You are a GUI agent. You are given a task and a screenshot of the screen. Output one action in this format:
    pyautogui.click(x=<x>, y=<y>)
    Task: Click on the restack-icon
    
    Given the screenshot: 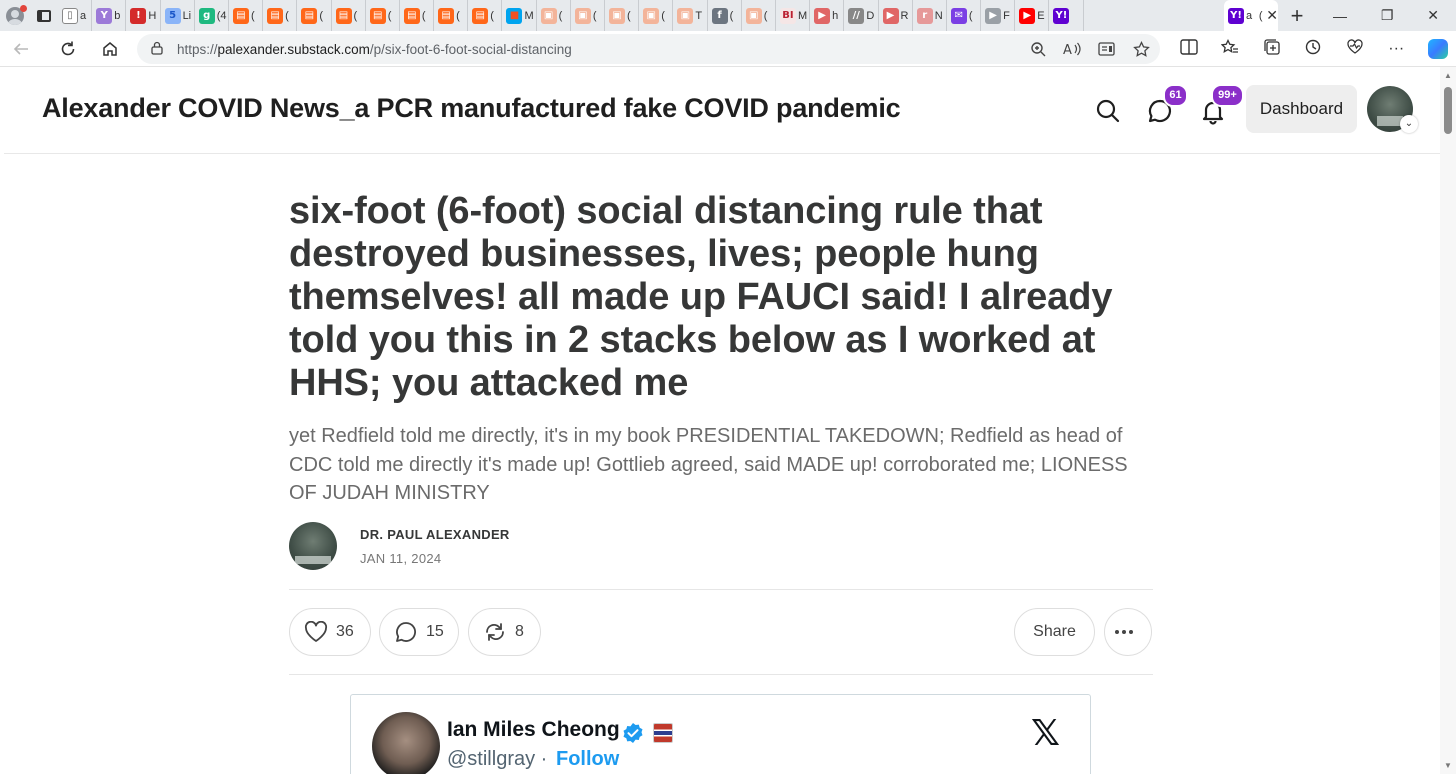 What is the action you would take?
    pyautogui.click(x=495, y=632)
    